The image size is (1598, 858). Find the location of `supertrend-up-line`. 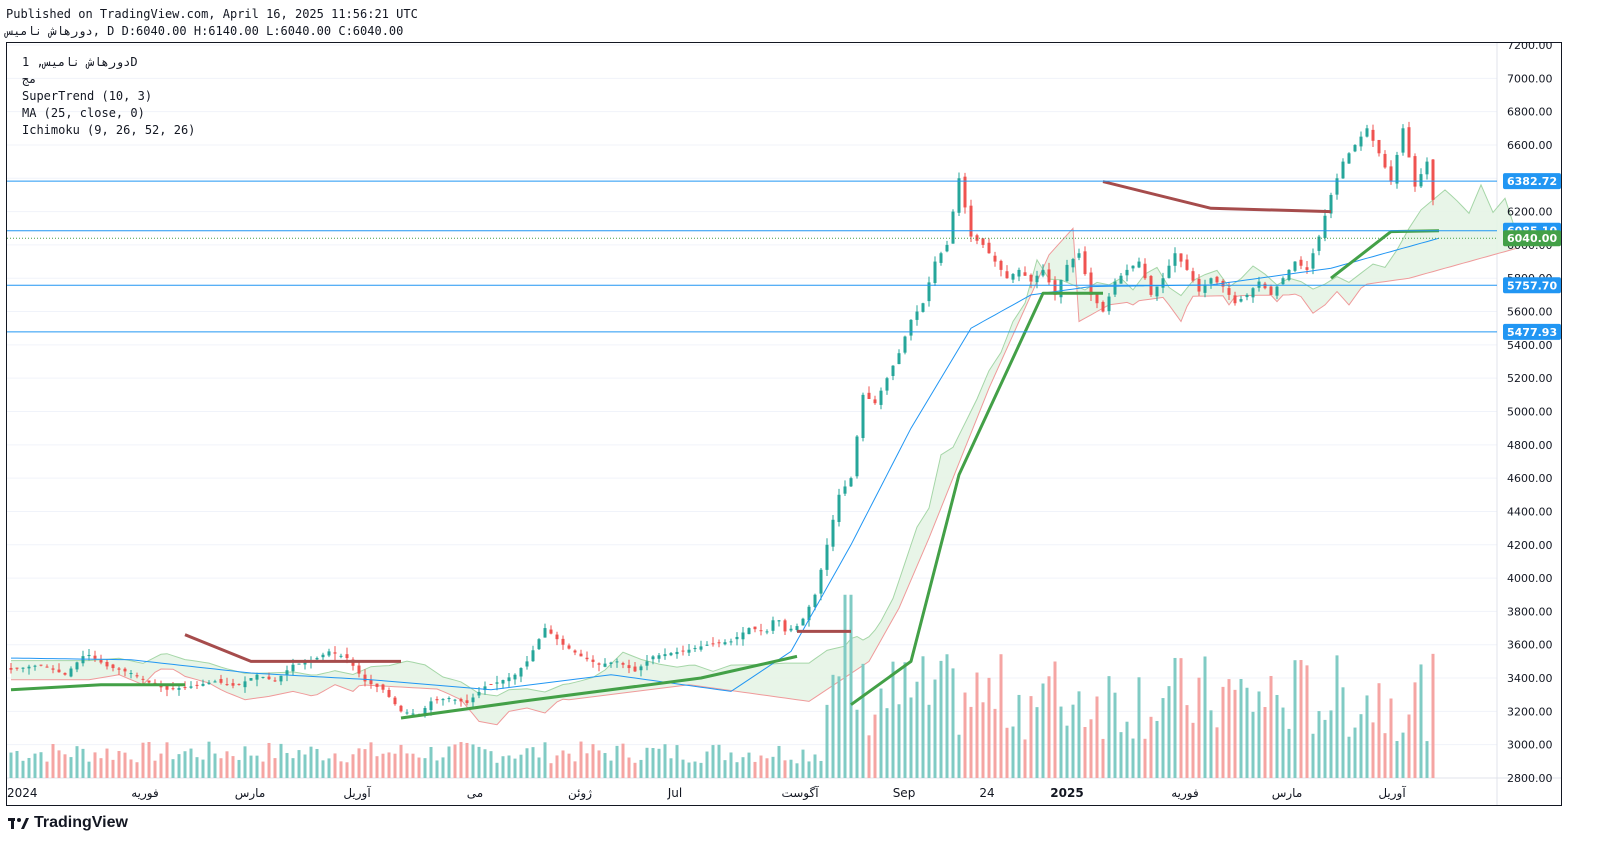

supertrend-up-line is located at coordinates (97, 687).